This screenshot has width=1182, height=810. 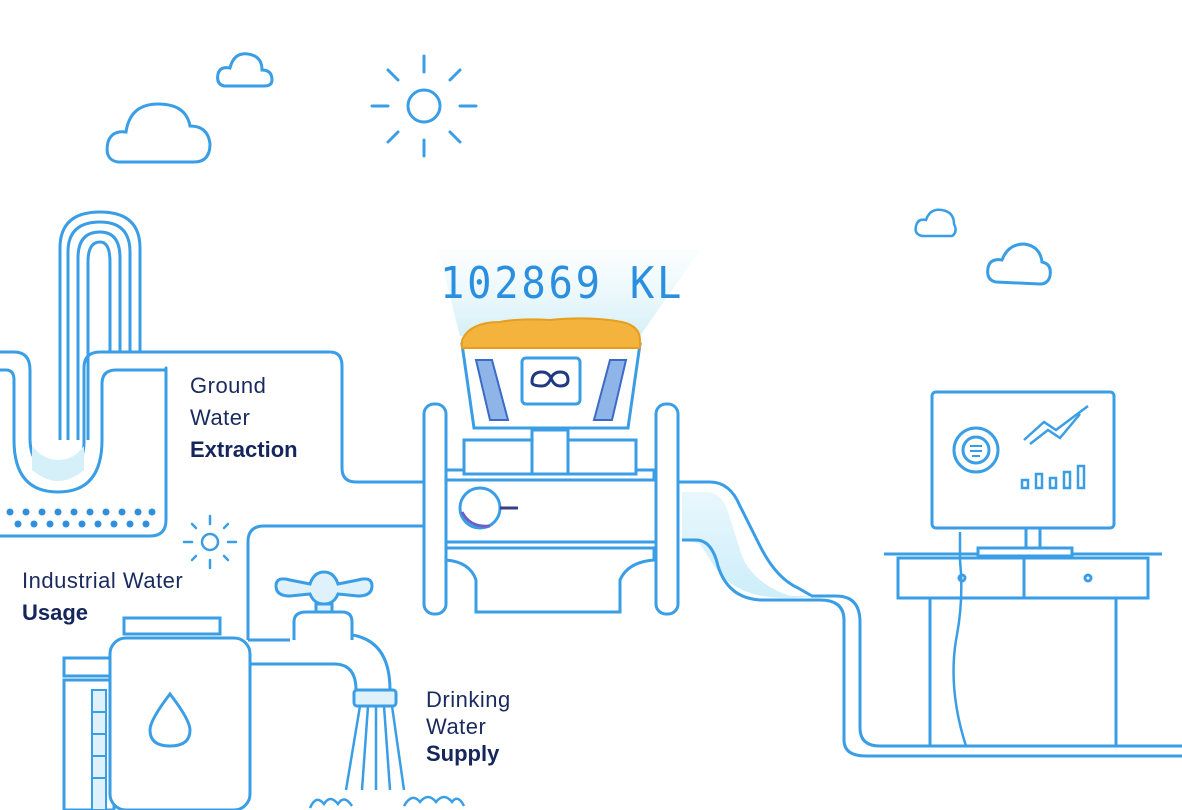 What do you see at coordinates (244, 449) in the screenshot?
I see `ground-water-line3: Extraction` at bounding box center [244, 449].